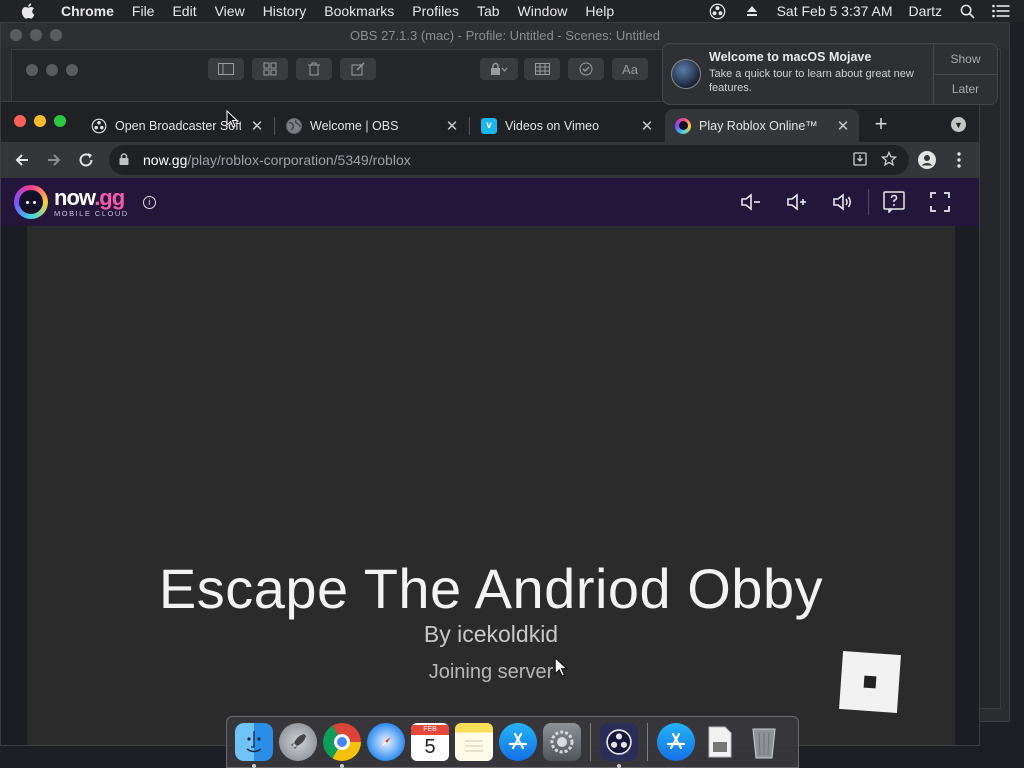 The width and height of the screenshot is (1024, 768). I want to click on text-format-button: Aa, so click(630, 69).